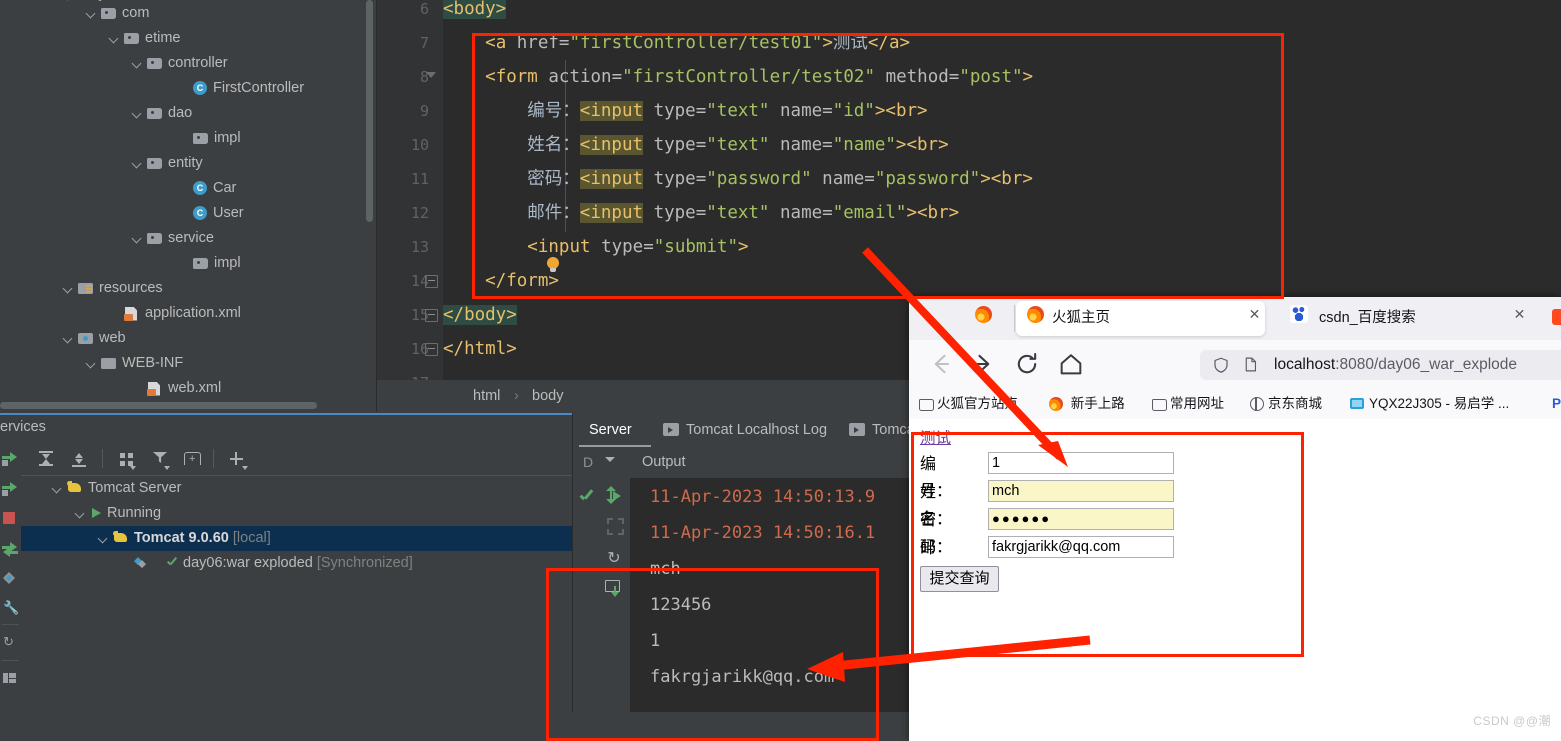 Image resolution: width=1561 pixels, height=741 pixels. I want to click on tree-item-label: controller, so click(198, 63).